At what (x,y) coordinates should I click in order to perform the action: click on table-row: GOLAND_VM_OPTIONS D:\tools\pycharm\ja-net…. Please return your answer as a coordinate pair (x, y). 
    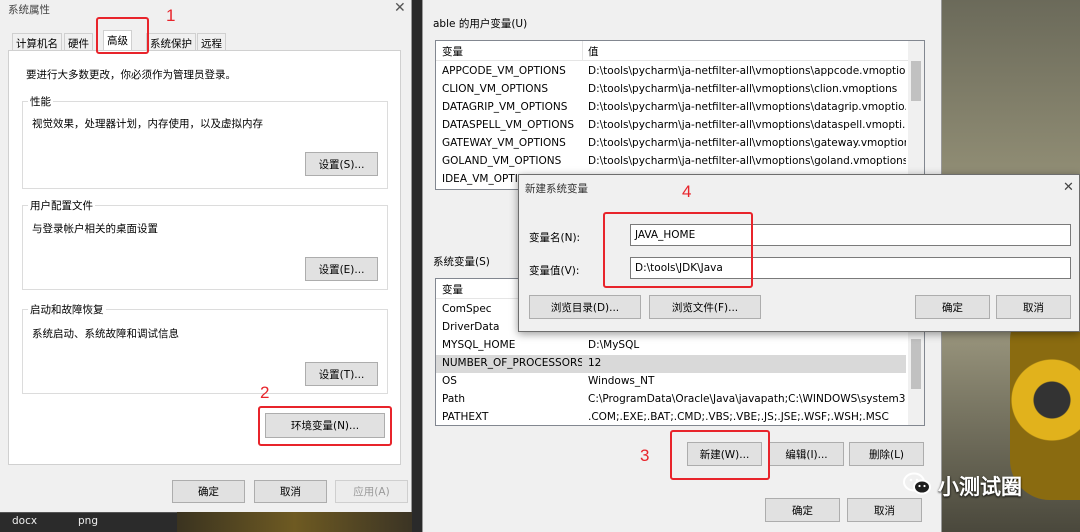
    Looking at the image, I should click on (671, 162).